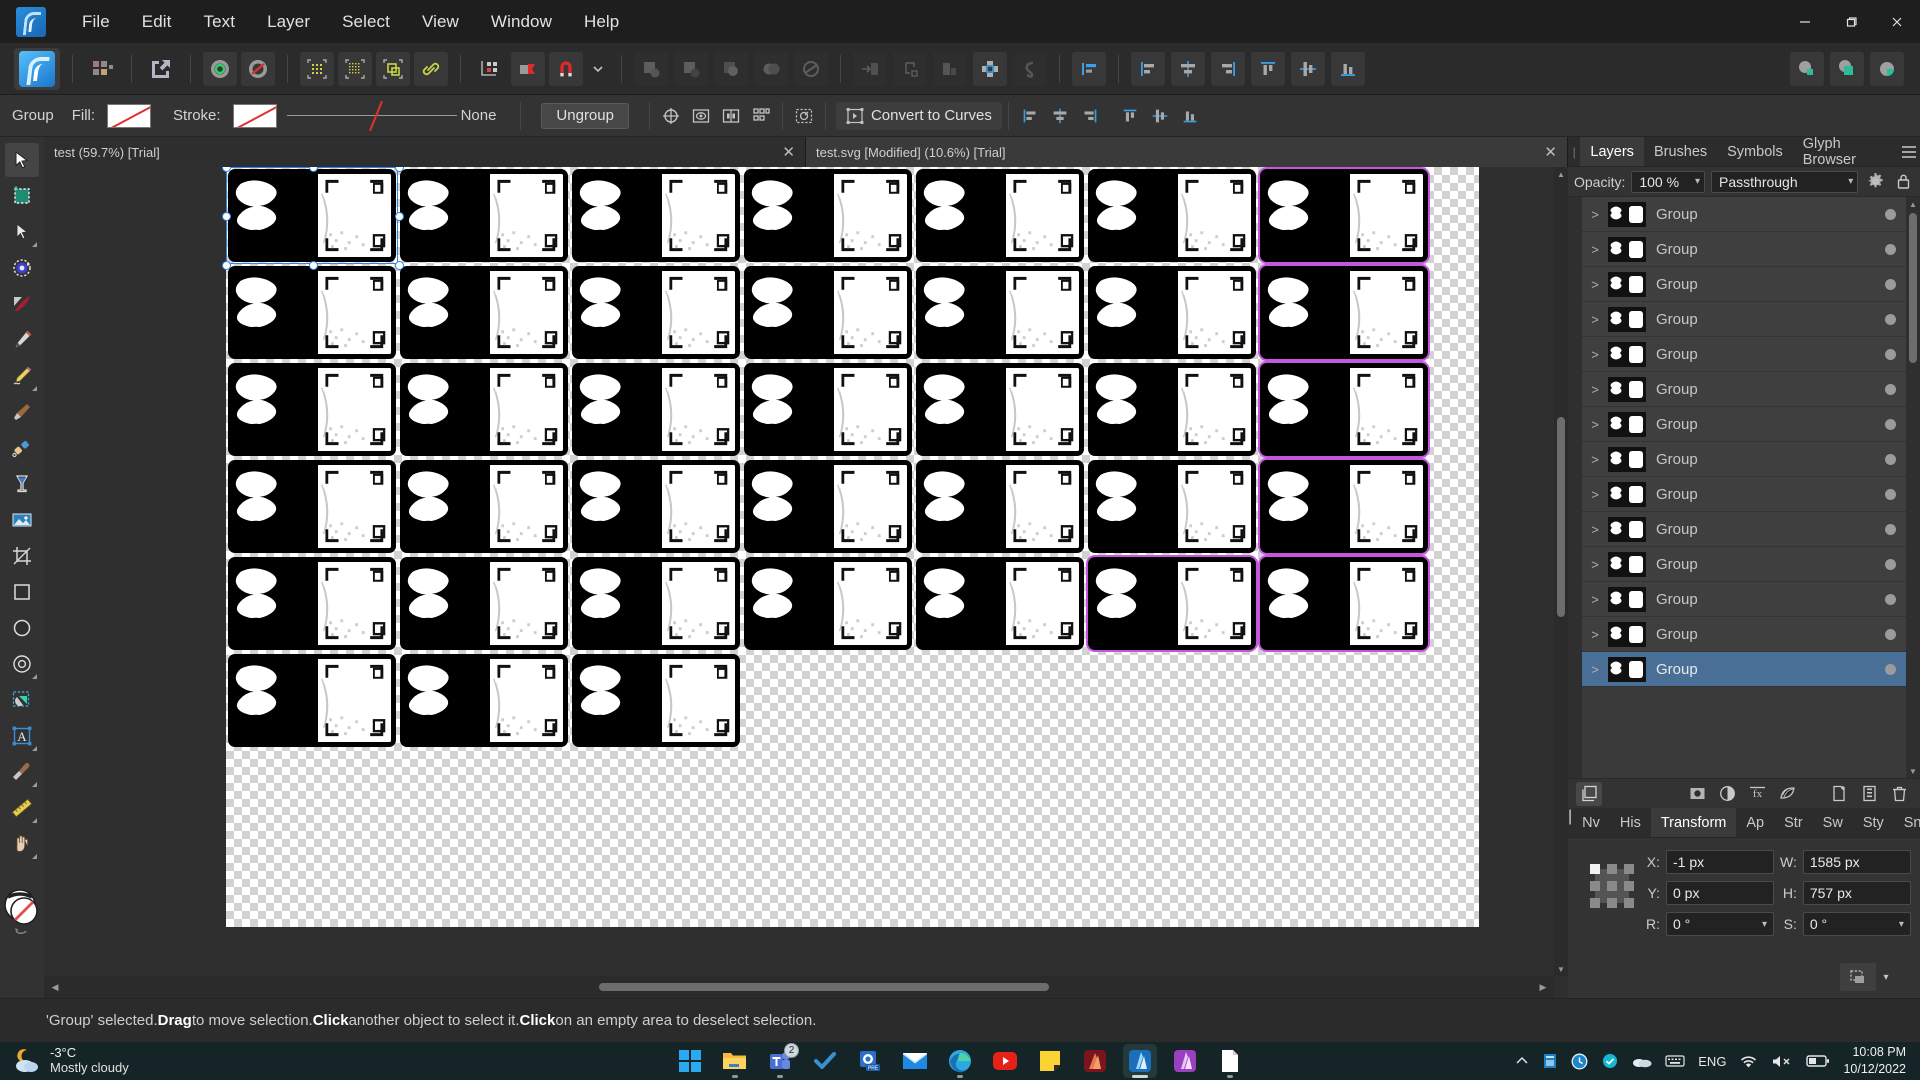 Image resolution: width=1920 pixels, height=1080 pixels. What do you see at coordinates (1818, 1061) in the screenshot?
I see `battery-icon` at bounding box center [1818, 1061].